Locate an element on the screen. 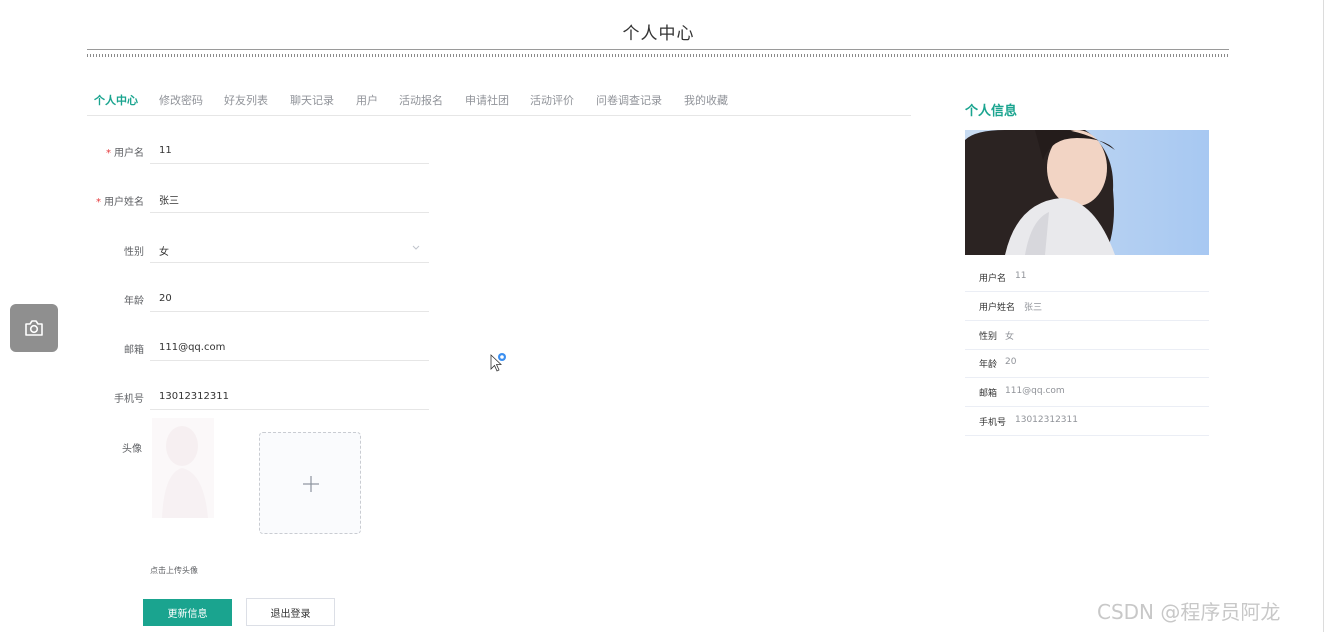 Image resolution: width=1325 pixels, height=632 pixels. info-key: 性别 is located at coordinates (988, 337).